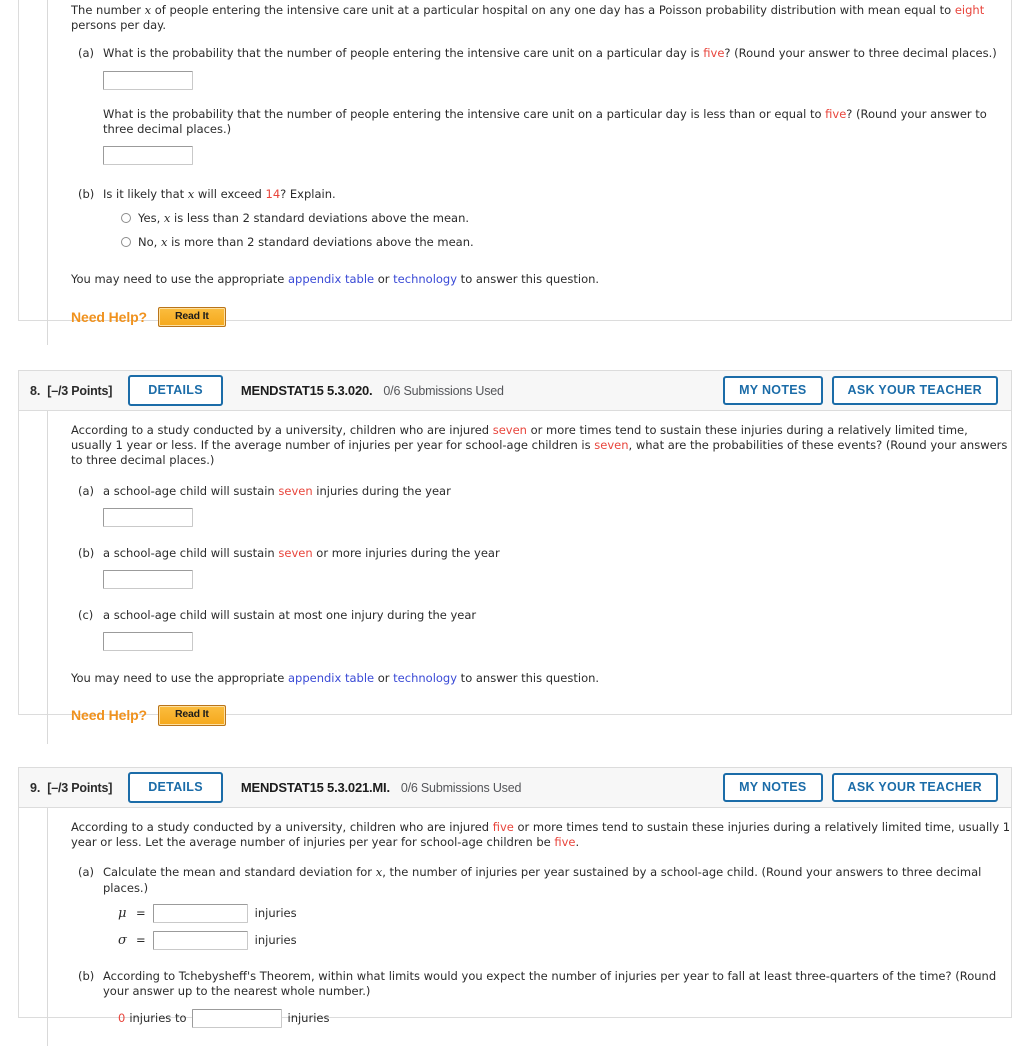 This screenshot has height=1046, width=1024. What do you see at coordinates (108, 10) in the screenshot?
I see `stem-text-1: The number` at bounding box center [108, 10].